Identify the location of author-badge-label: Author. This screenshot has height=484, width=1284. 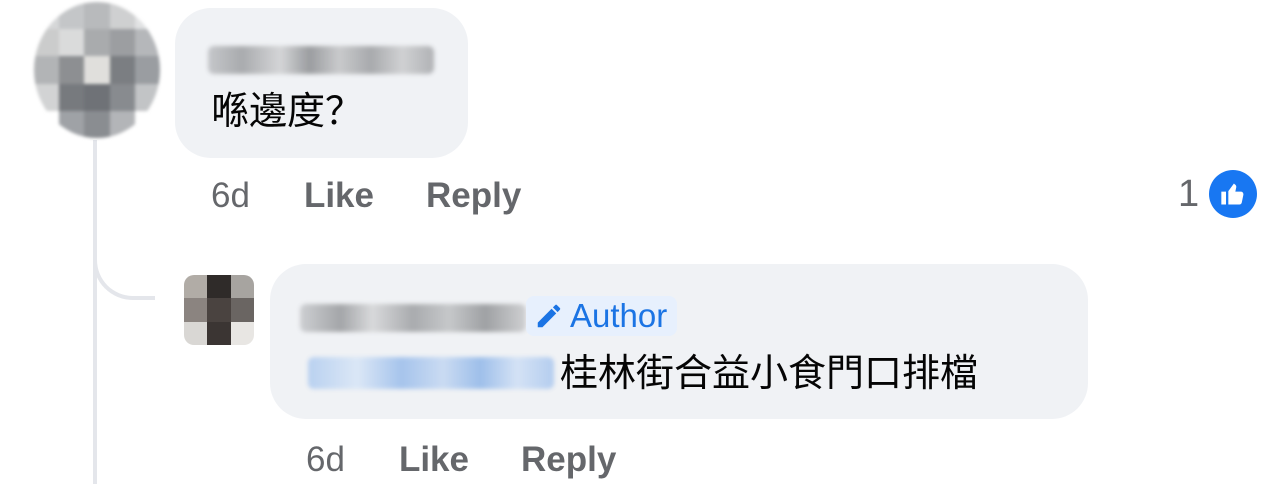
(619, 315).